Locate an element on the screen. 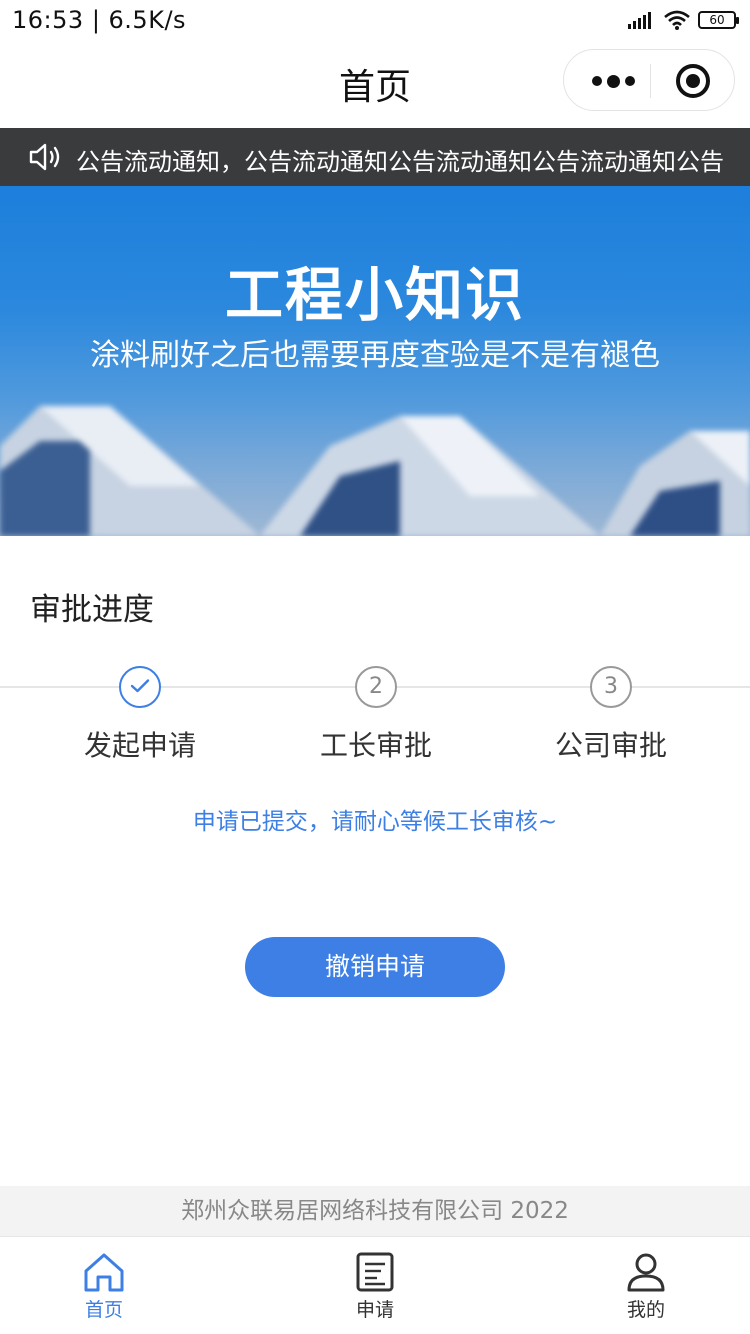 Image resolution: width=750 pixels, height=1334 pixels. status-time: 16:53 | 6.5K/s is located at coordinates (99, 20).